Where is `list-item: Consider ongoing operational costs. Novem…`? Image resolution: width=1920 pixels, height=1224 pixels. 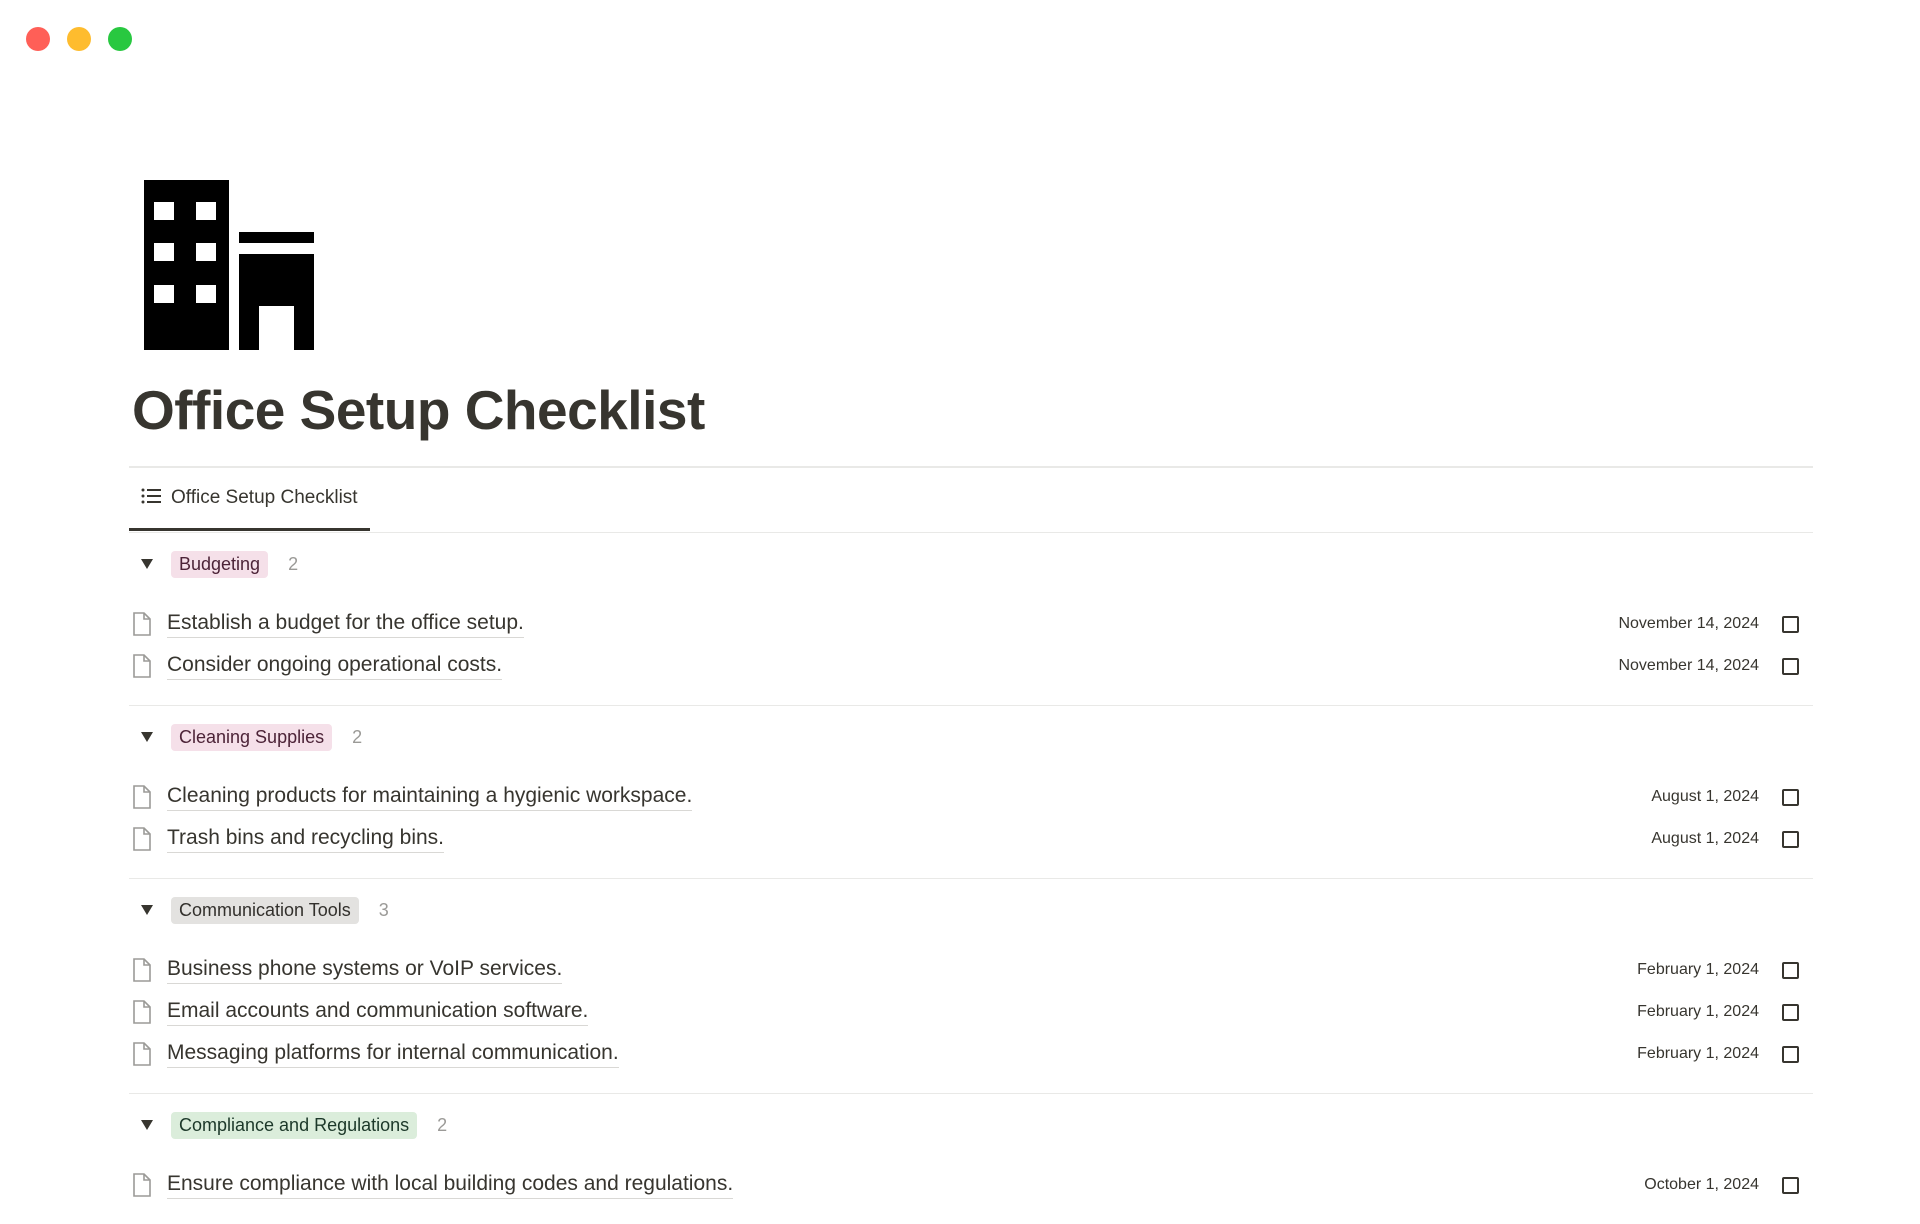 list-item: Consider ongoing operational costs. Novem… is located at coordinates (971, 666).